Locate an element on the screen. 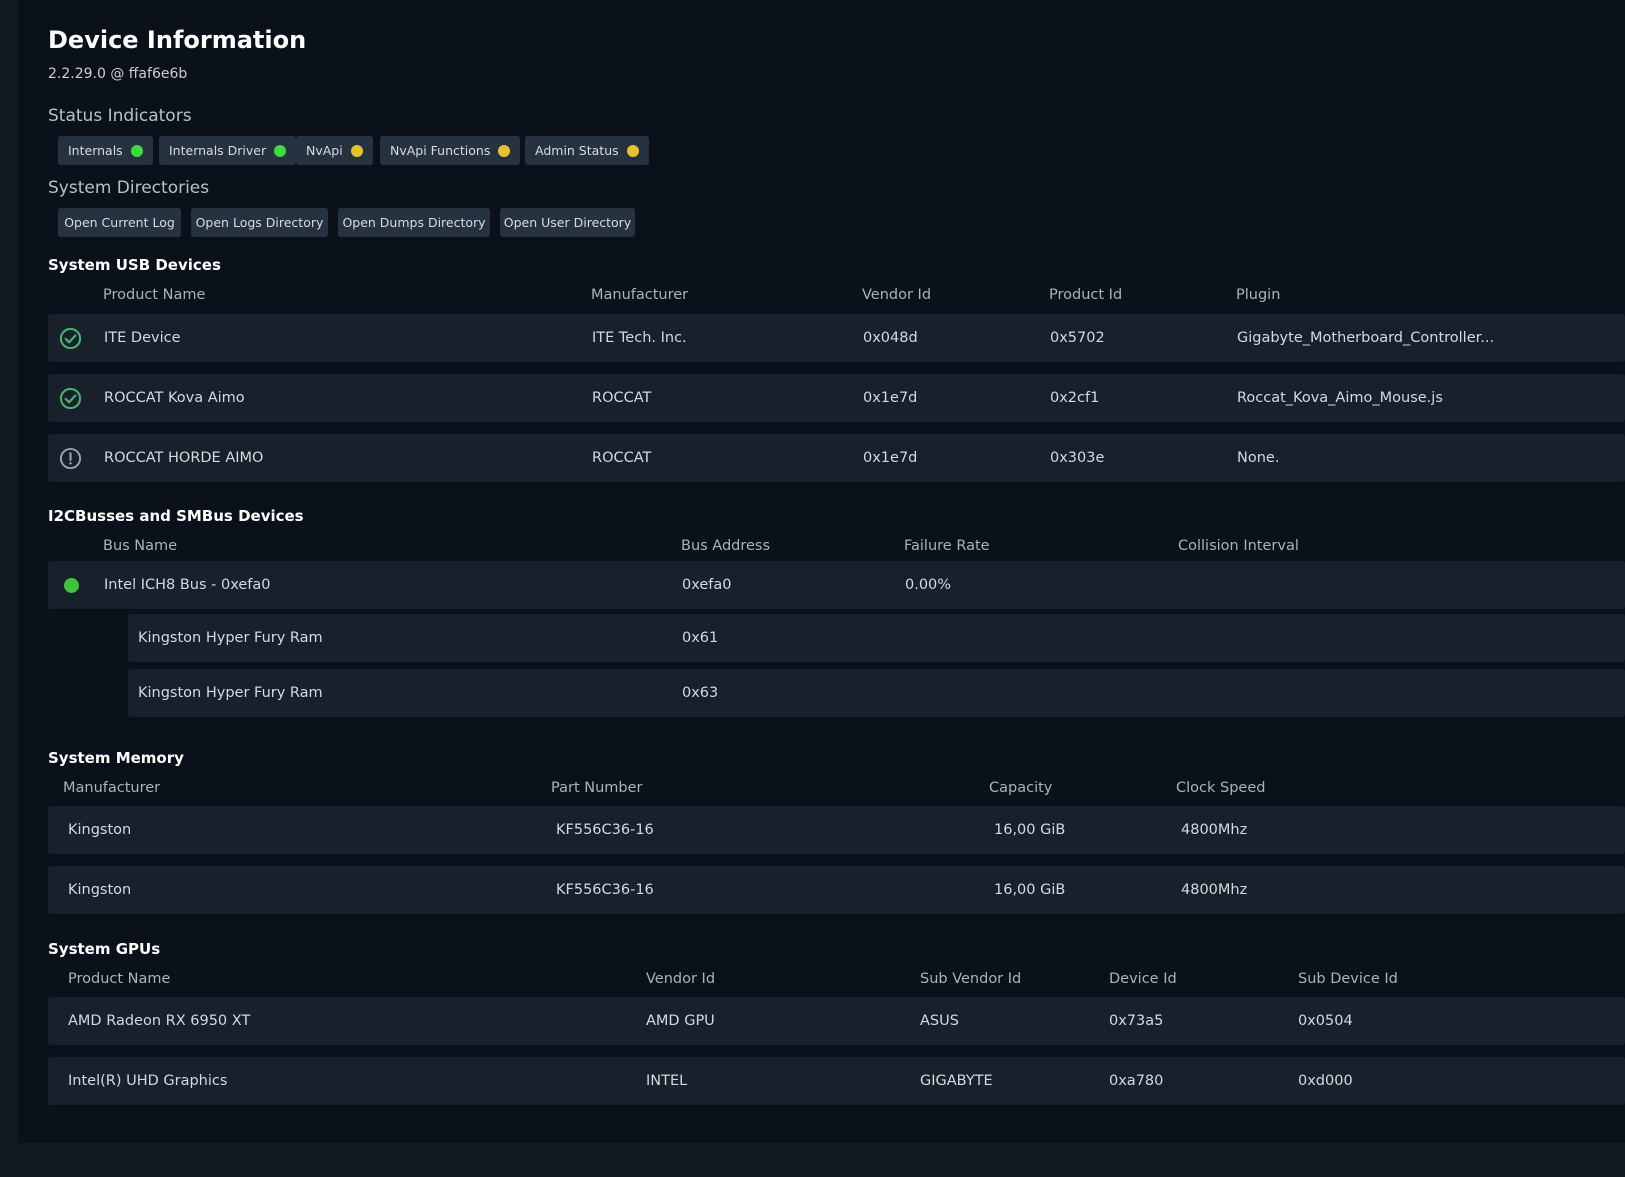  i2c-bus-row: Intel ICH8 Bus - 0xefa0 0xefa0 0.00% is located at coordinates (836, 585).